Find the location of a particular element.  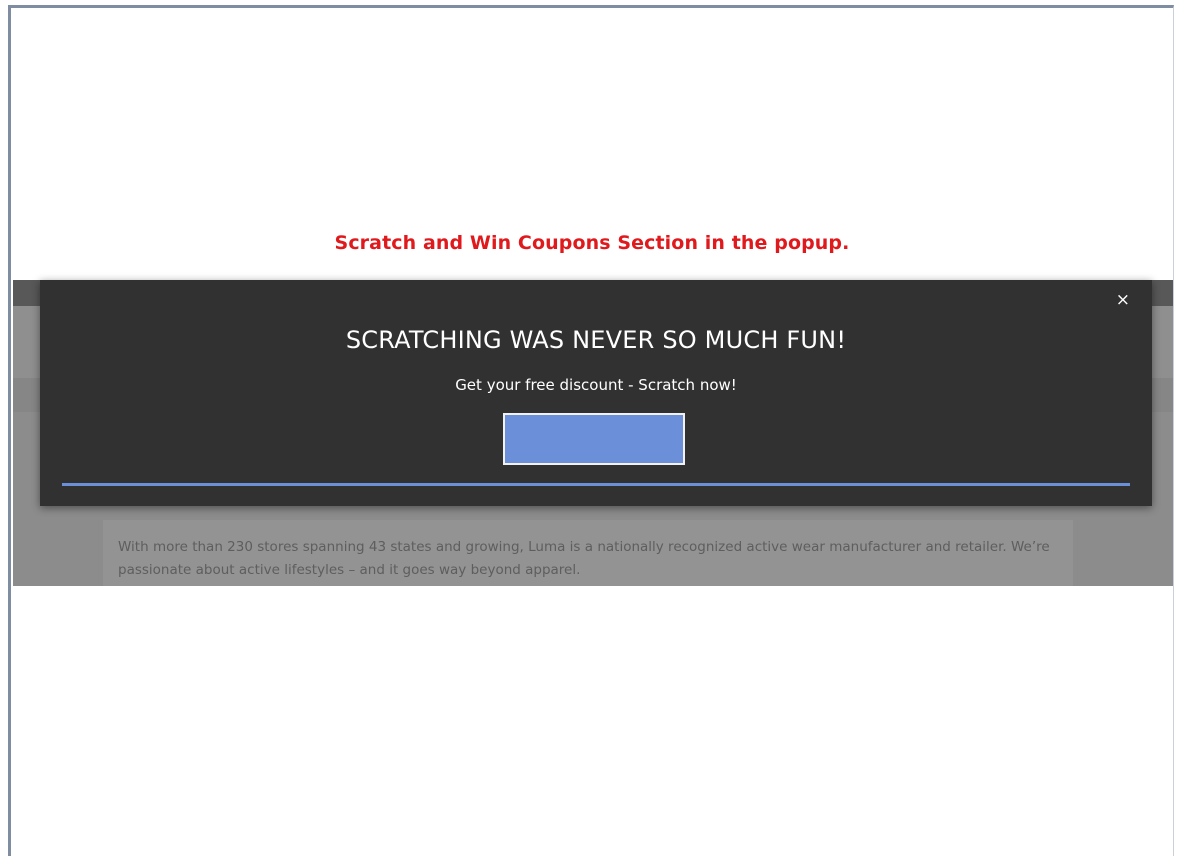

scratch-card-area is located at coordinates (594, 439).